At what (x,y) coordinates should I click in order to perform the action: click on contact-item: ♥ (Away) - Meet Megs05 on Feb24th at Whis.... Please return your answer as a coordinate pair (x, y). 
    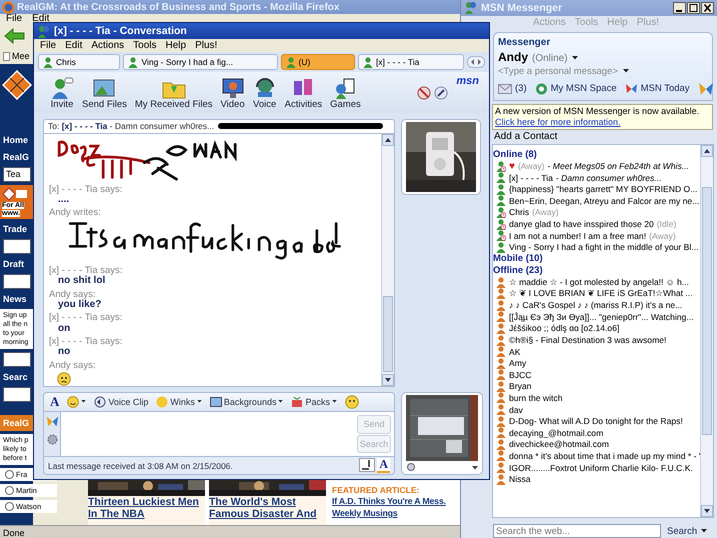
    Looking at the image, I should click on (591, 166).